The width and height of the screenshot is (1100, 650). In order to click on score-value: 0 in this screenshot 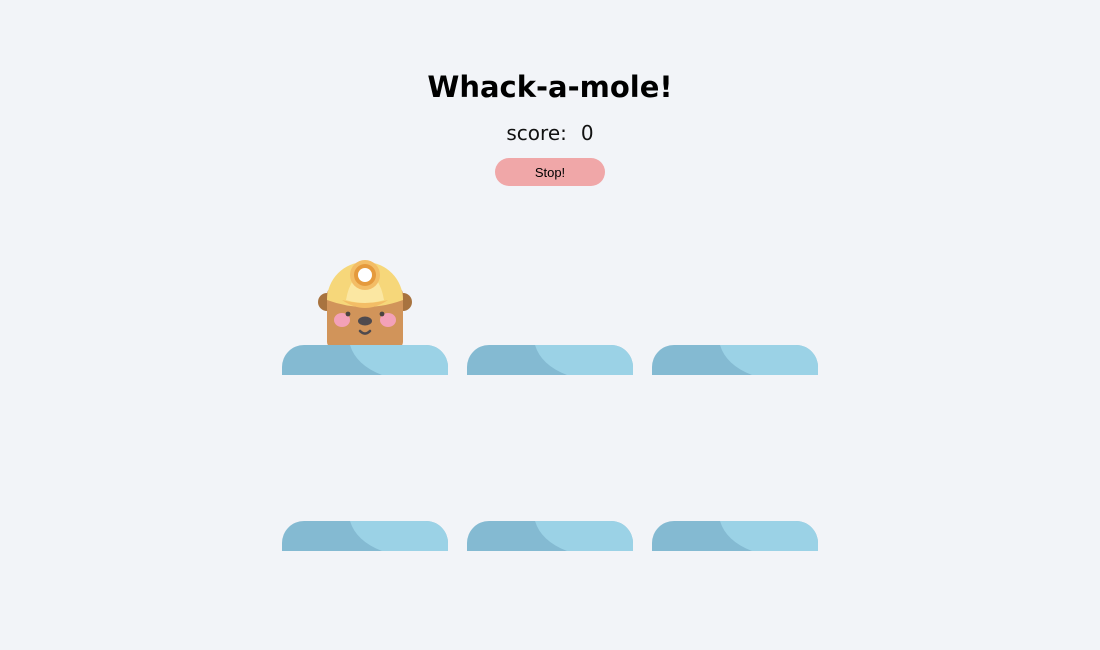, I will do `click(587, 133)`.